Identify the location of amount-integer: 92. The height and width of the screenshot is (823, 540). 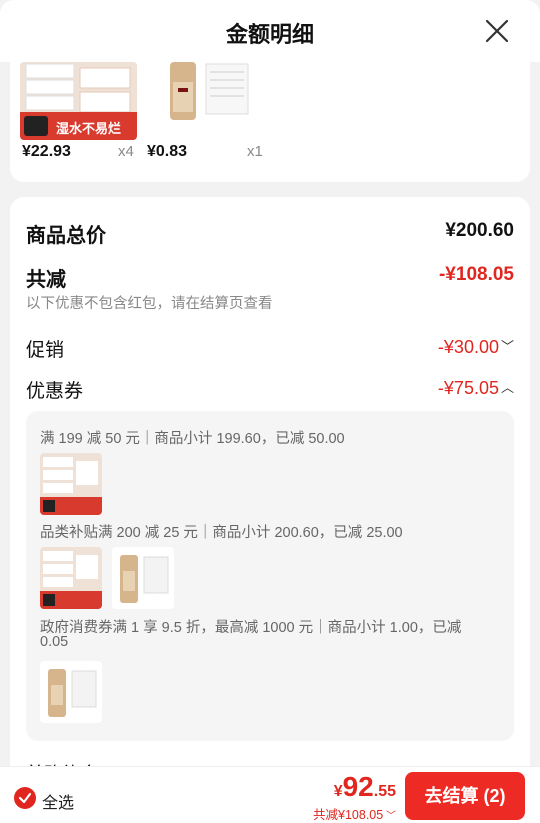
(358, 786).